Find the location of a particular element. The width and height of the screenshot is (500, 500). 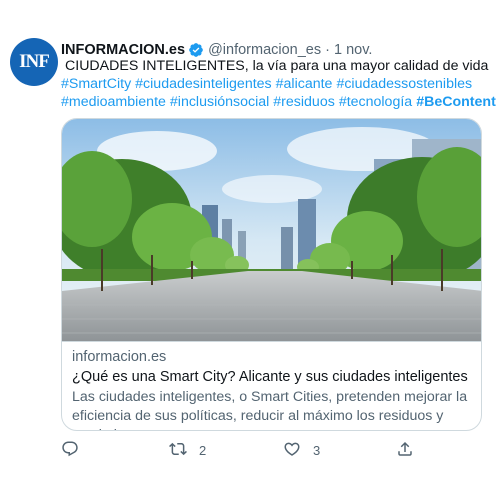

like-count: 3 is located at coordinates (317, 450).